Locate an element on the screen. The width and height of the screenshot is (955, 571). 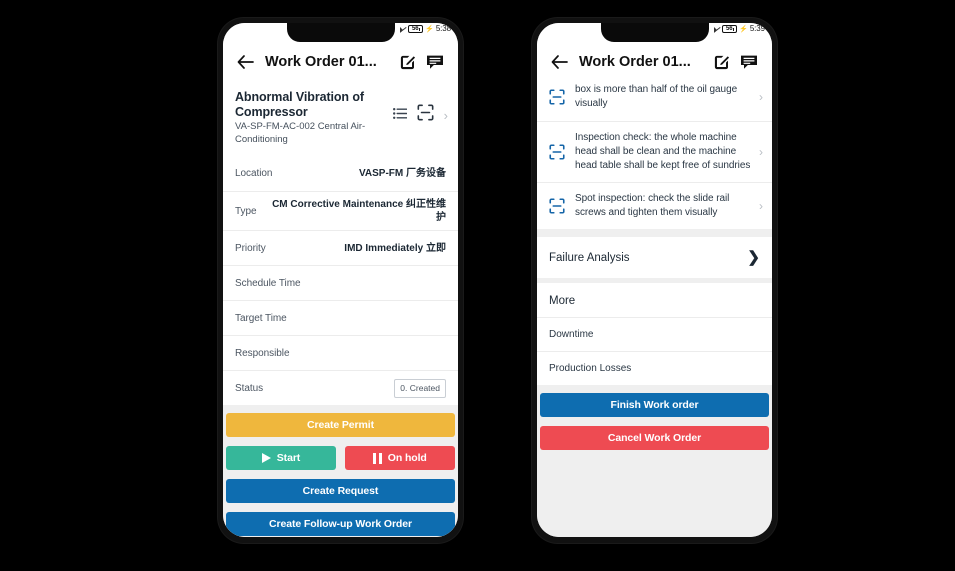
field-label: Priority is located at coordinates (250, 248).